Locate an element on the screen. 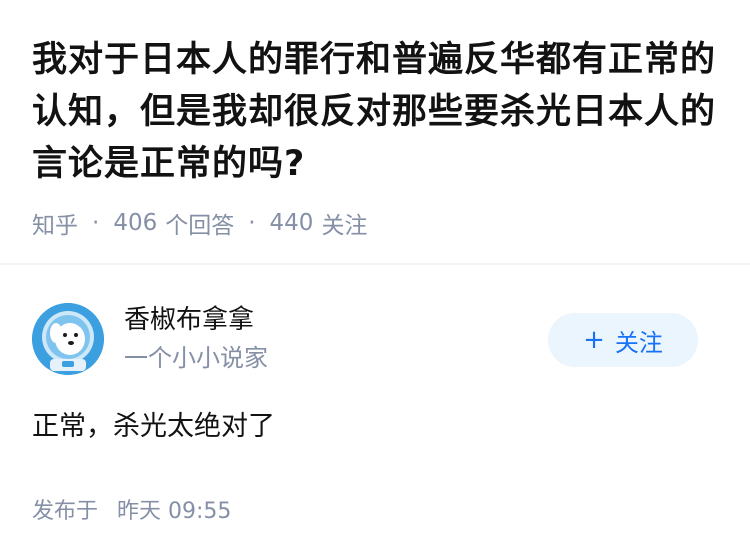  answer-content: 正常，杀光太绝对了 is located at coordinates (153, 426).